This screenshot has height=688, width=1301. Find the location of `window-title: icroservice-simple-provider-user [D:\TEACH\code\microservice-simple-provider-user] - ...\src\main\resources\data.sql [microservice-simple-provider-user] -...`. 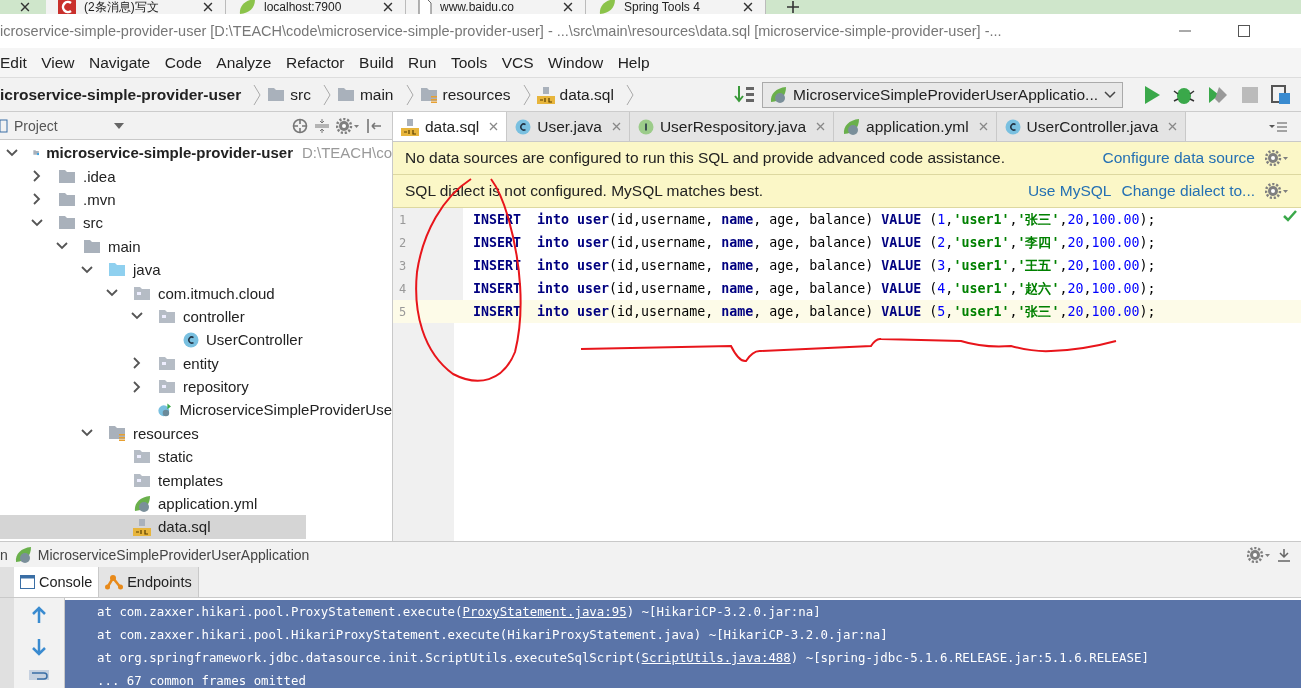

window-title: icroservice-simple-provider-user [D:\TEACH\code\microservice-simple-provider-user] - ...\src\main\resources\data.sql [microservice-simple-provider-user] -... is located at coordinates (501, 31).